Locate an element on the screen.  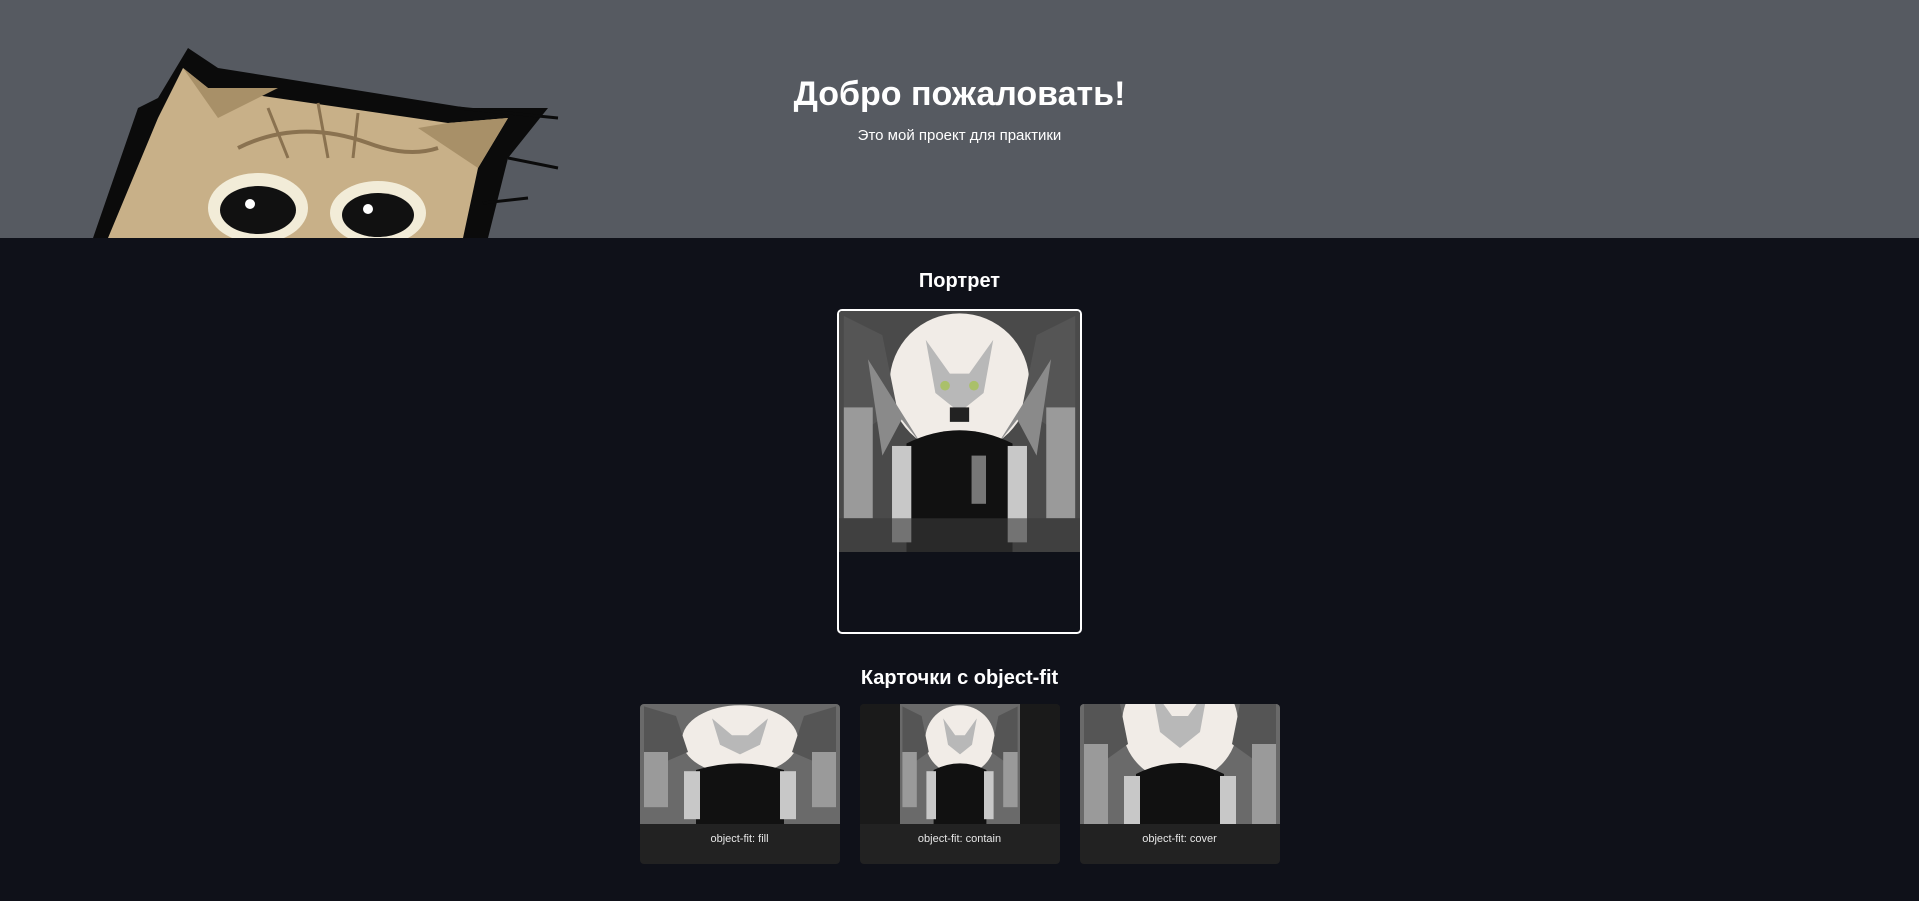
card-fill: object-fit: fill is located at coordinates (739, 784).